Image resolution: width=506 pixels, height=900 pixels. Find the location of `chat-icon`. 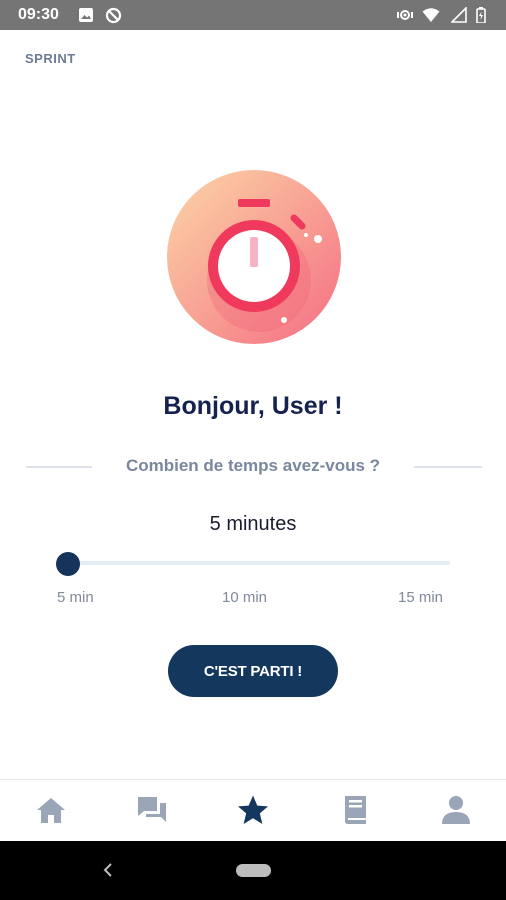

chat-icon is located at coordinates (152, 809).